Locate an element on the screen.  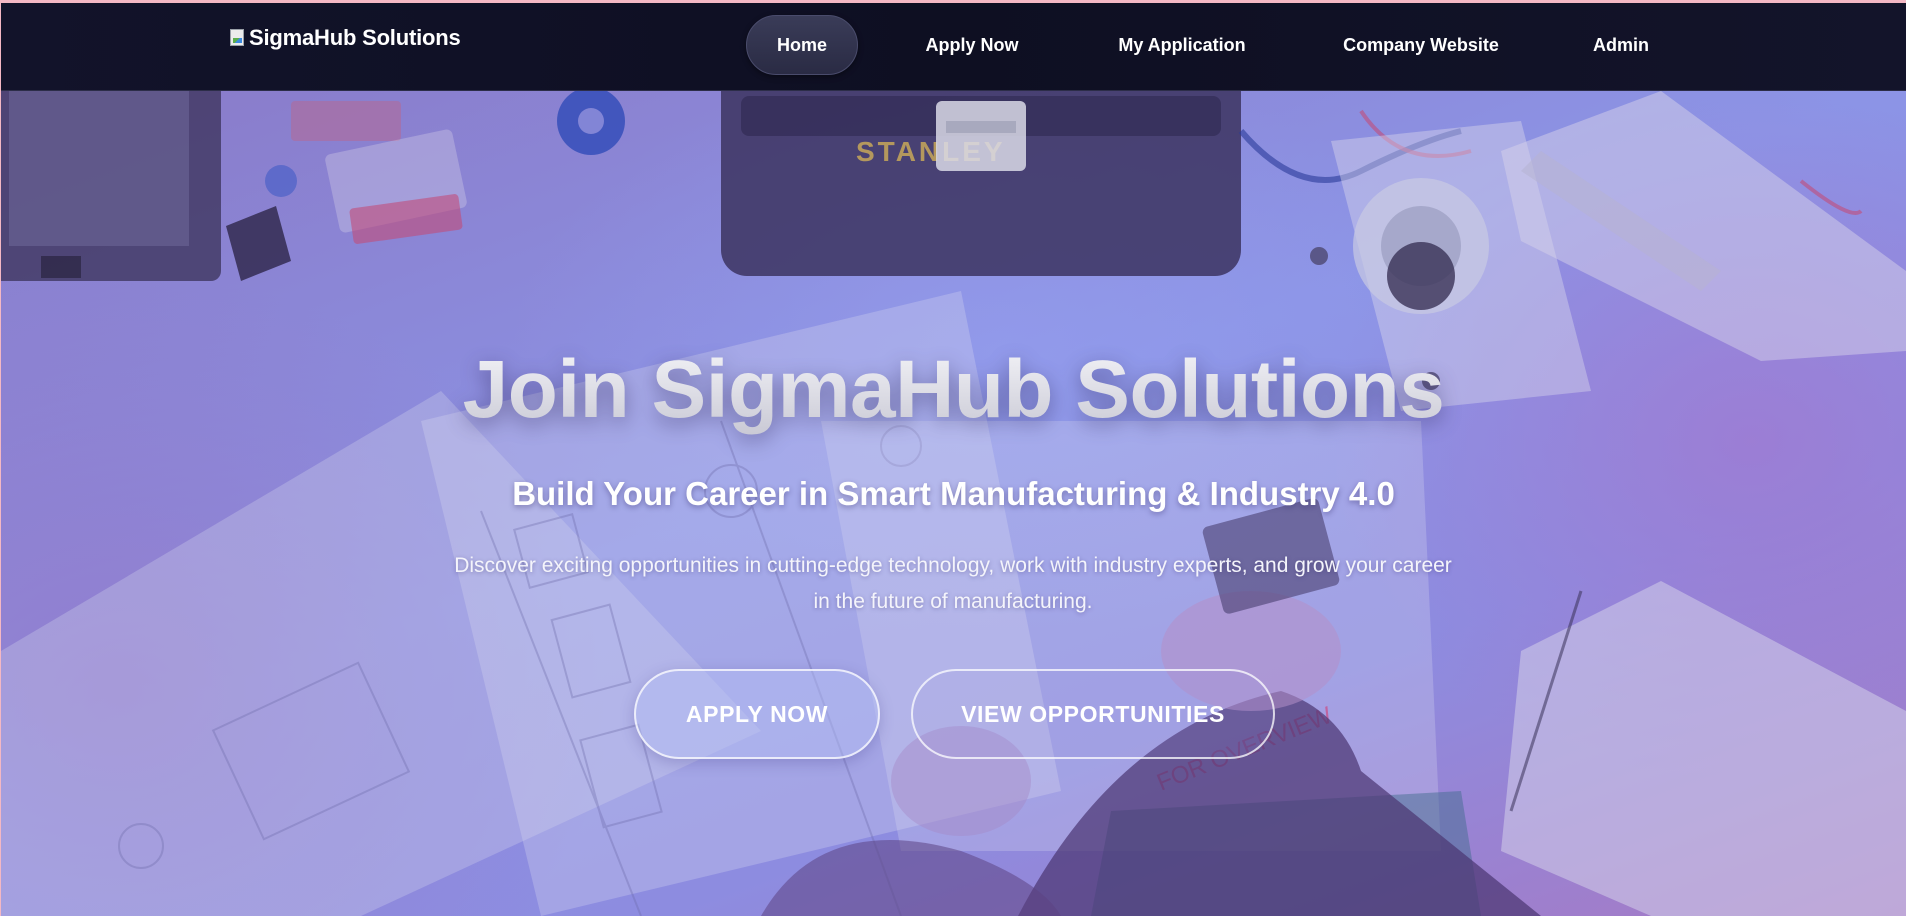
apply-now-button: APPLY NOW is located at coordinates (757, 714).